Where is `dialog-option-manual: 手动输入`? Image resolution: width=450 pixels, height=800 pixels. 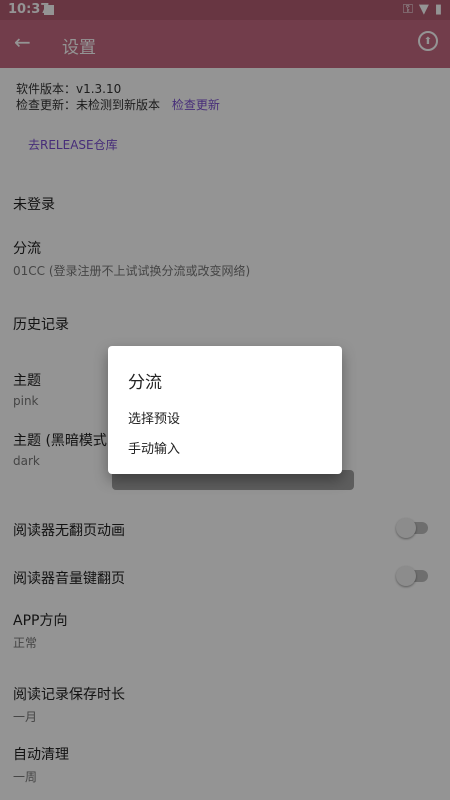
dialog-option-manual: 手动输入 is located at coordinates (154, 447).